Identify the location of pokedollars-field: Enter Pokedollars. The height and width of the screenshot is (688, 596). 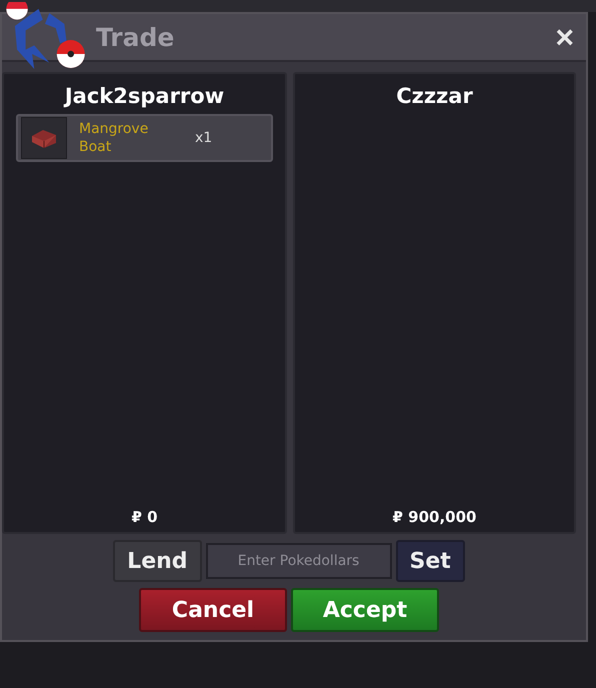
(299, 561).